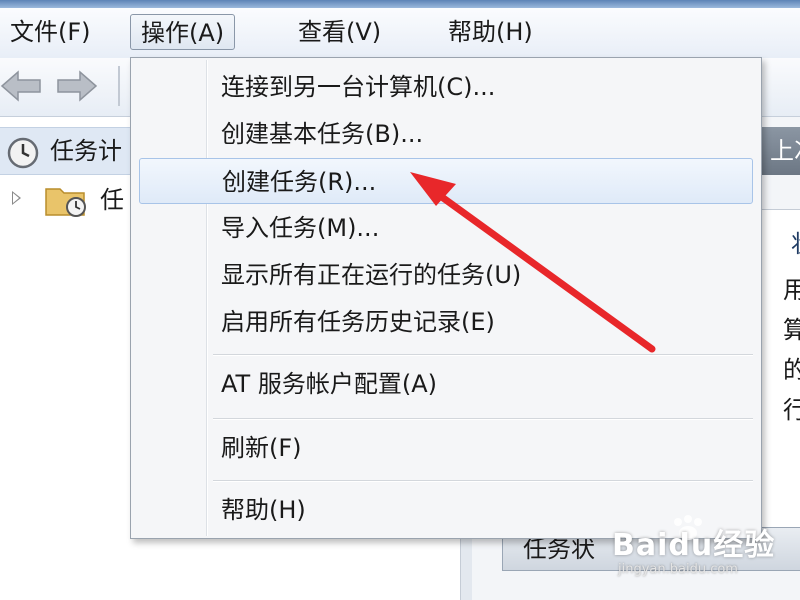  Describe the element at coordinates (490, 32) in the screenshot. I see `menu-help: 帮助(H)` at that location.